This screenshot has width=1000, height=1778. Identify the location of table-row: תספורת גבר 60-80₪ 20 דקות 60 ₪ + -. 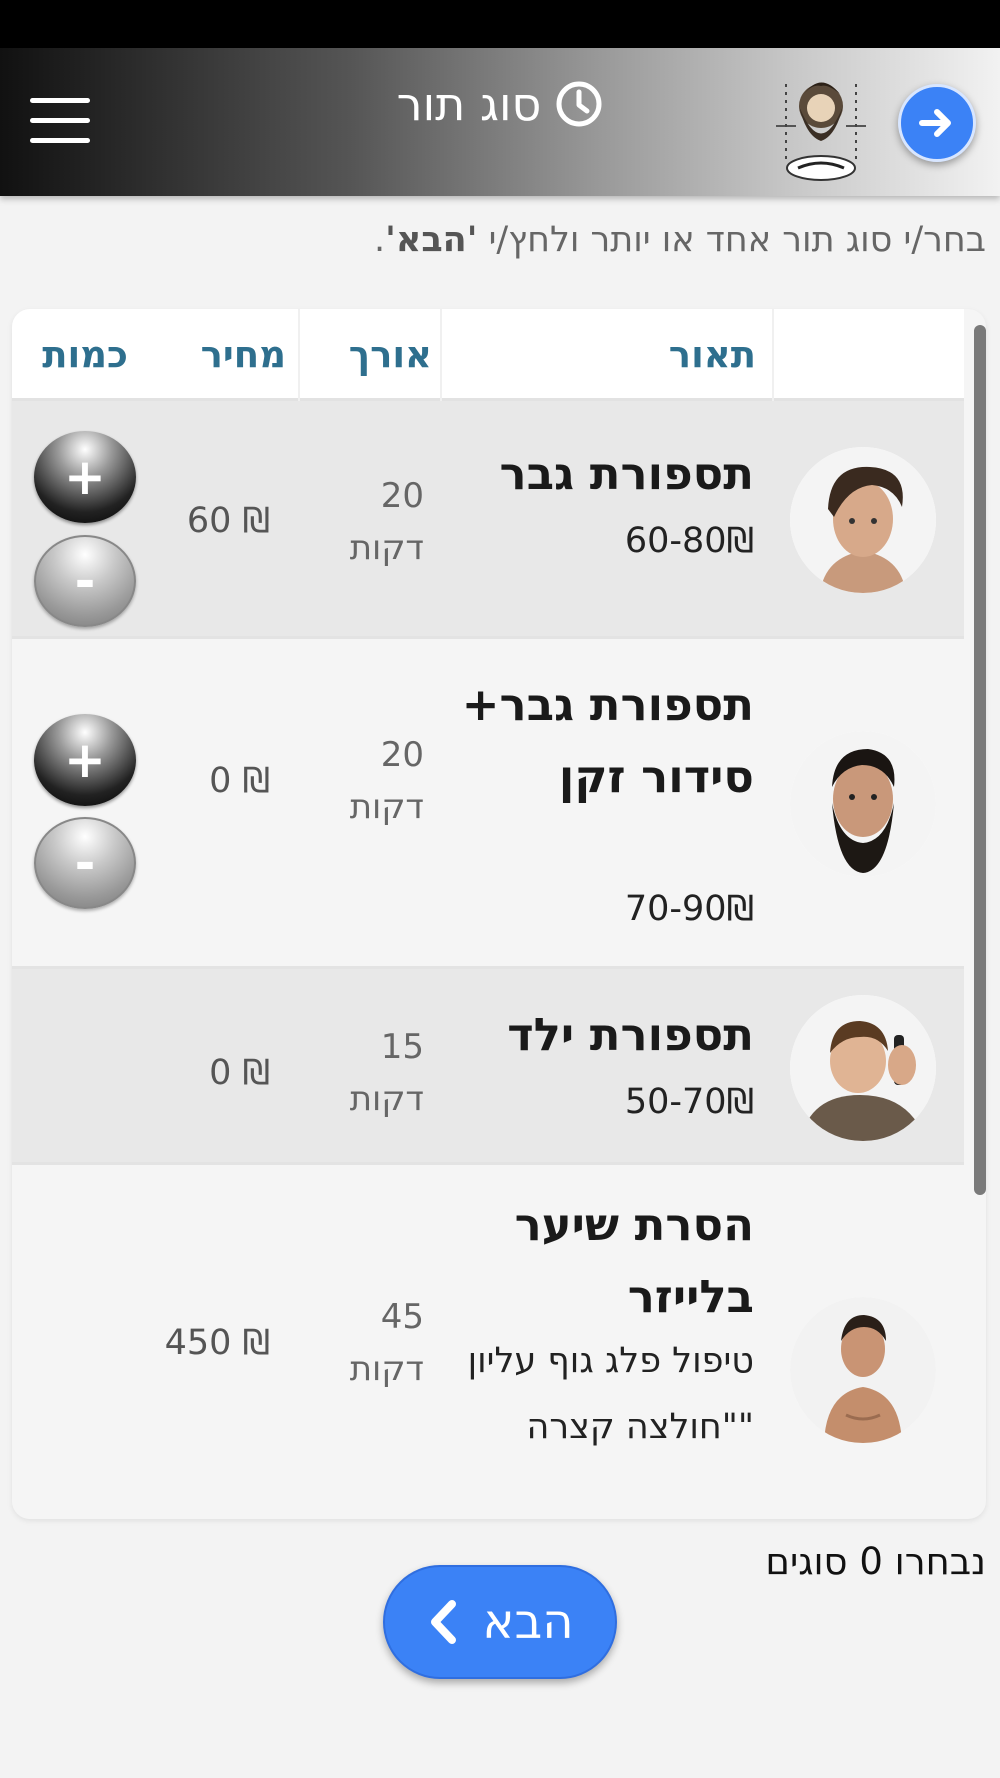
(488, 520).